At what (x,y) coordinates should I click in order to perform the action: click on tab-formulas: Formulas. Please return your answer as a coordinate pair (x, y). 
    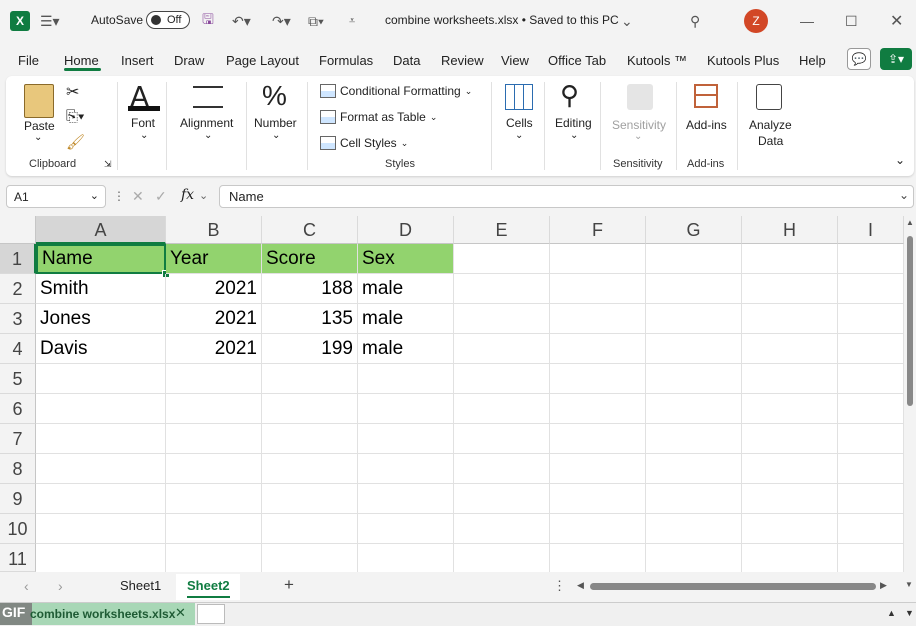
    Looking at the image, I should click on (346, 60).